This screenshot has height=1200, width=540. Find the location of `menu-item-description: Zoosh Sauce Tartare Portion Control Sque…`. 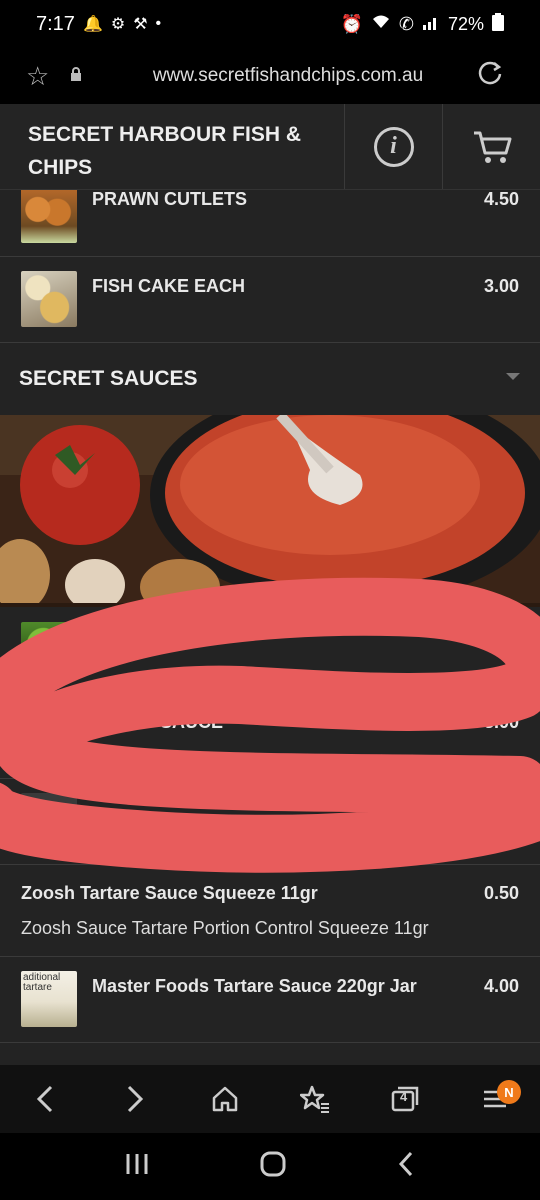

menu-item-description: Zoosh Sauce Tartare Portion Control Sque… is located at coordinates (225, 928).